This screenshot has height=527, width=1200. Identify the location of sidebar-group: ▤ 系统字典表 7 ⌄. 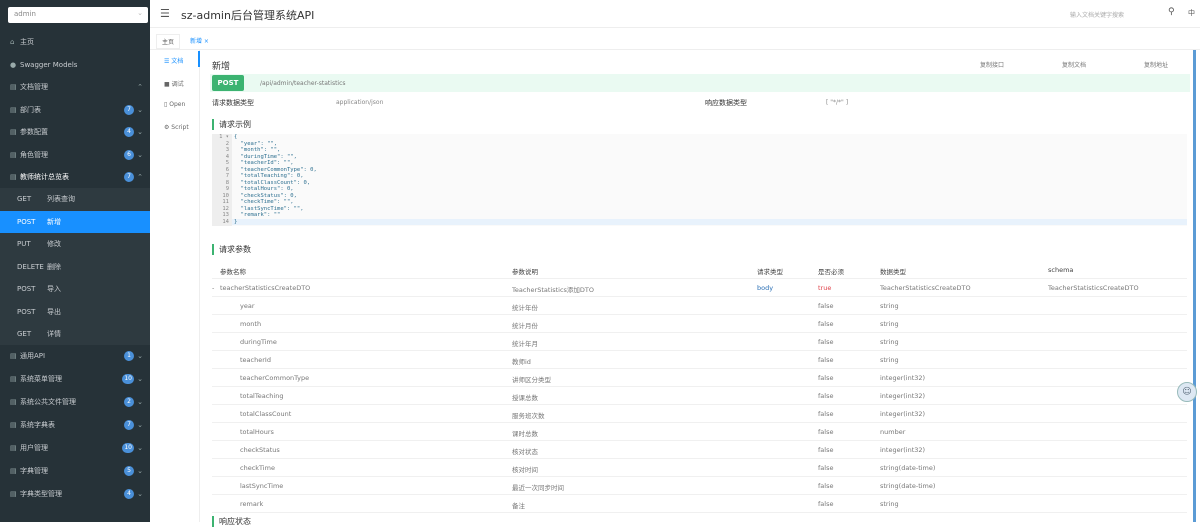
(75, 425).